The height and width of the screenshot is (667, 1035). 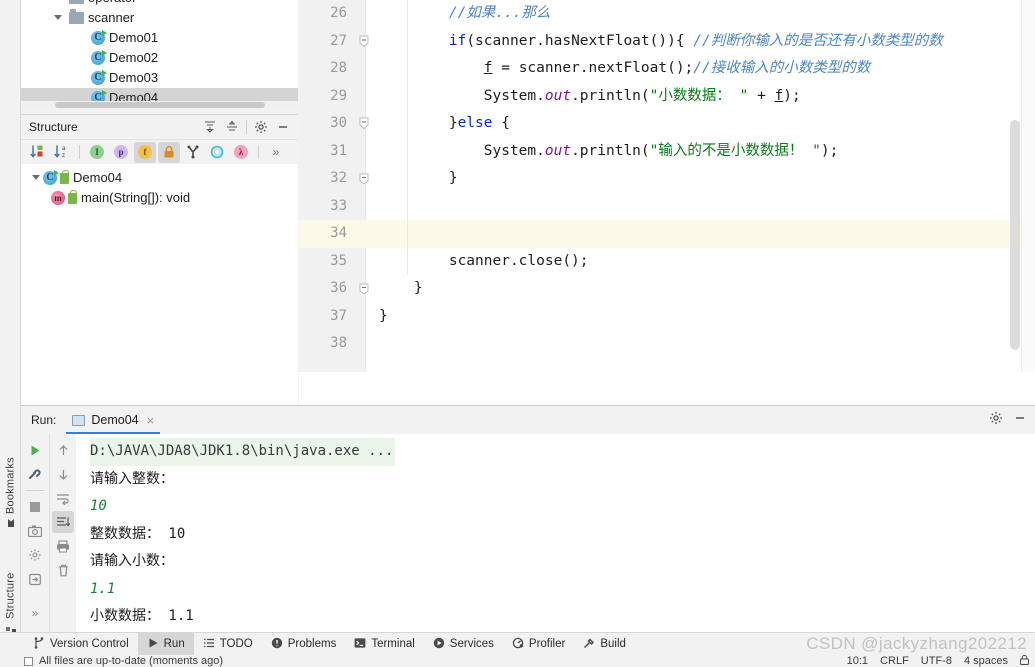 What do you see at coordinates (304, 644) in the screenshot?
I see `bottom-bar-problems: Problems` at bounding box center [304, 644].